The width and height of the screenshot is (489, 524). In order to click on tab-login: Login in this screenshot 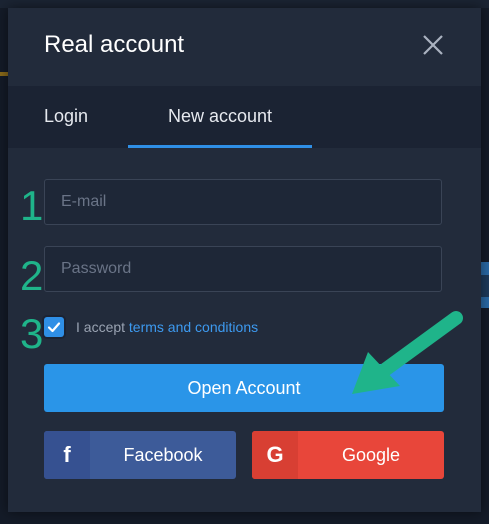, I will do `click(69, 117)`.